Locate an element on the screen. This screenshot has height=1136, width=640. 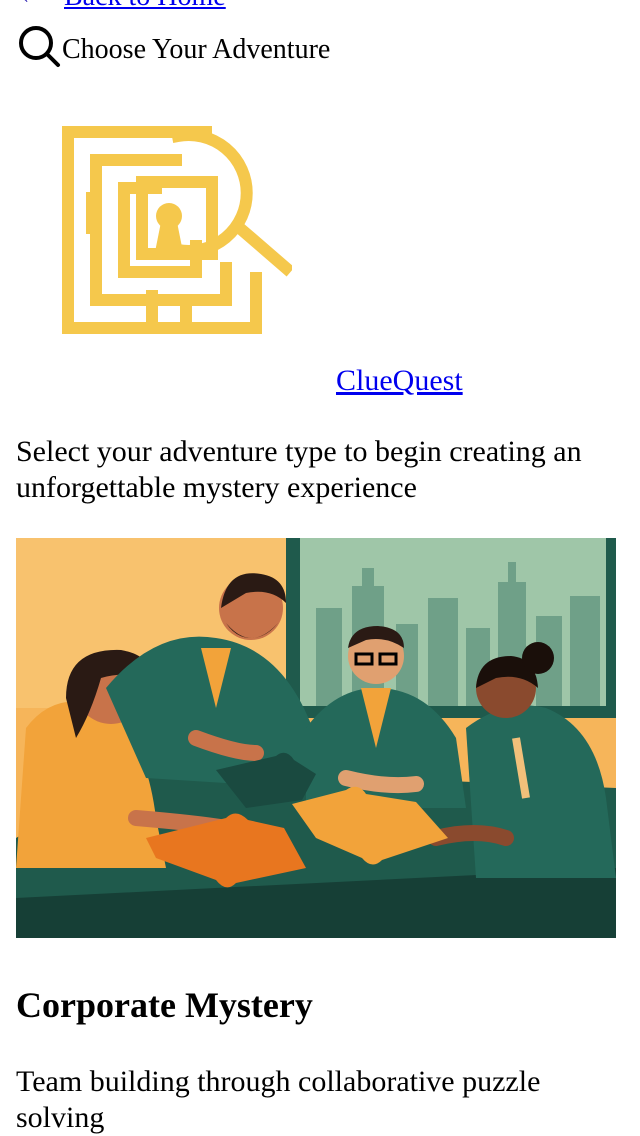
brand-link: ClueQuest is located at coordinates (399, 381).